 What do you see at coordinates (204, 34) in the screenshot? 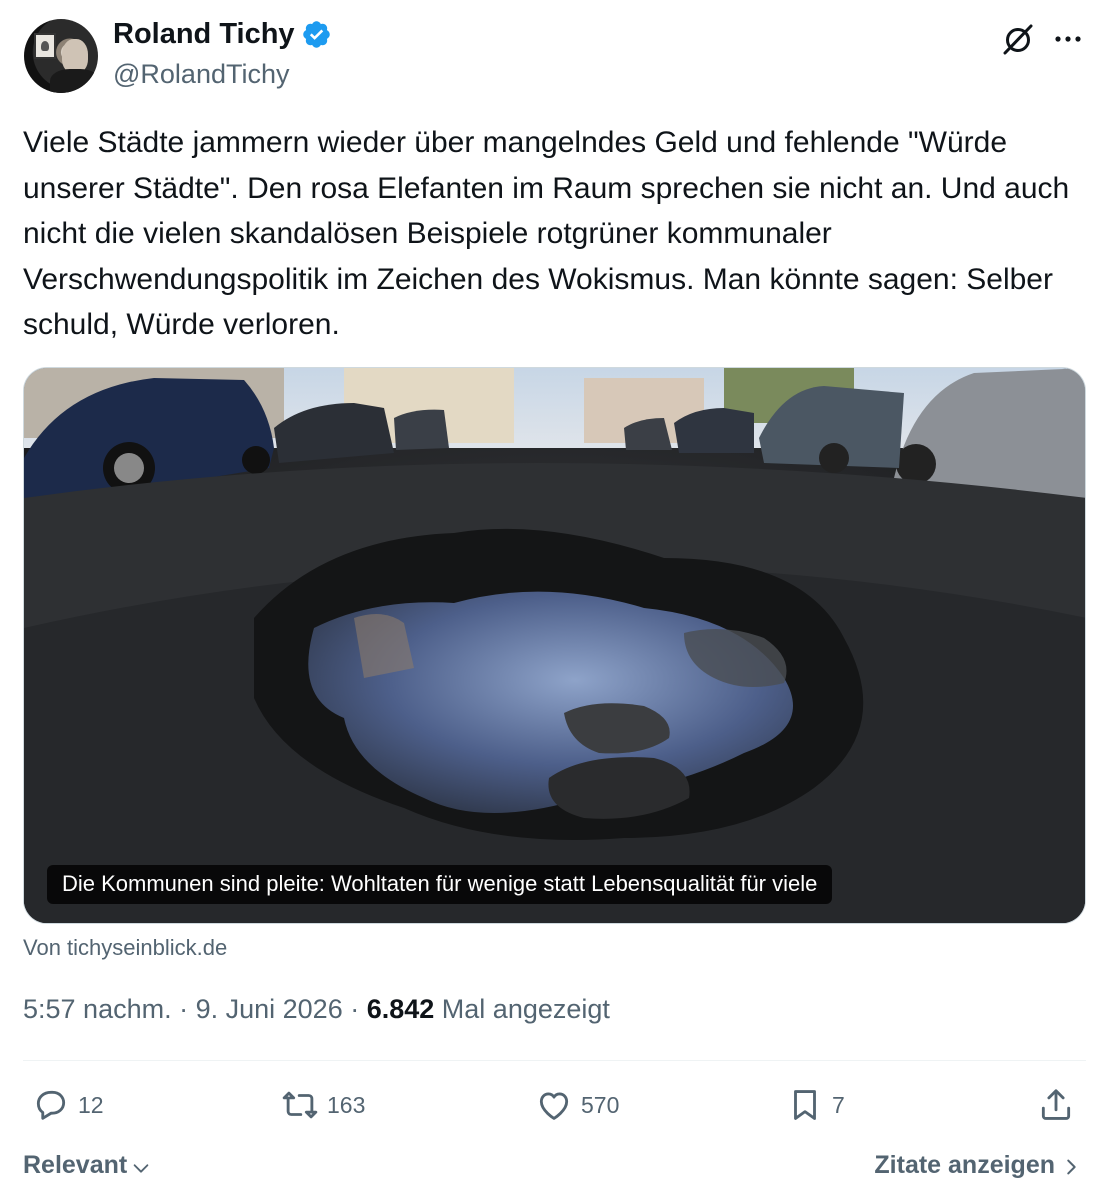
I see `author-display-name: Roland Tichy` at bounding box center [204, 34].